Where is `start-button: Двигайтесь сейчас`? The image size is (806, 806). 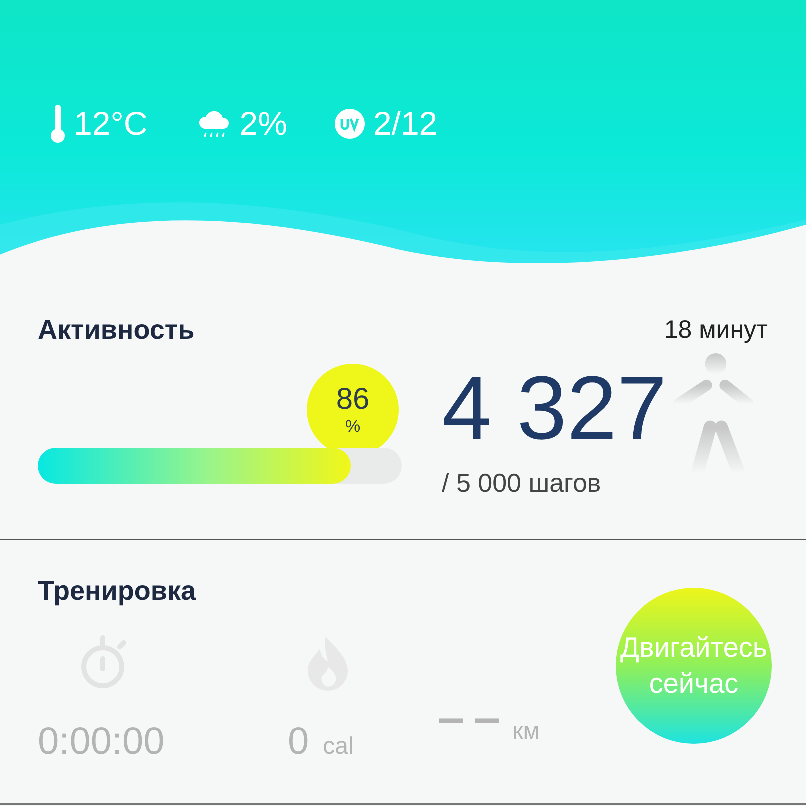
start-button: Двигайтесь сейчас is located at coordinates (694, 666).